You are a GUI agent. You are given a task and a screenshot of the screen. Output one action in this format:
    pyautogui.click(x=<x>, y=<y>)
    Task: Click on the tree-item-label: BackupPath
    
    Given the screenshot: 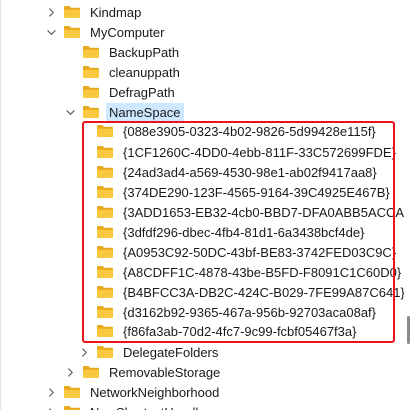 What is the action you would take?
    pyautogui.click(x=144, y=52)
    